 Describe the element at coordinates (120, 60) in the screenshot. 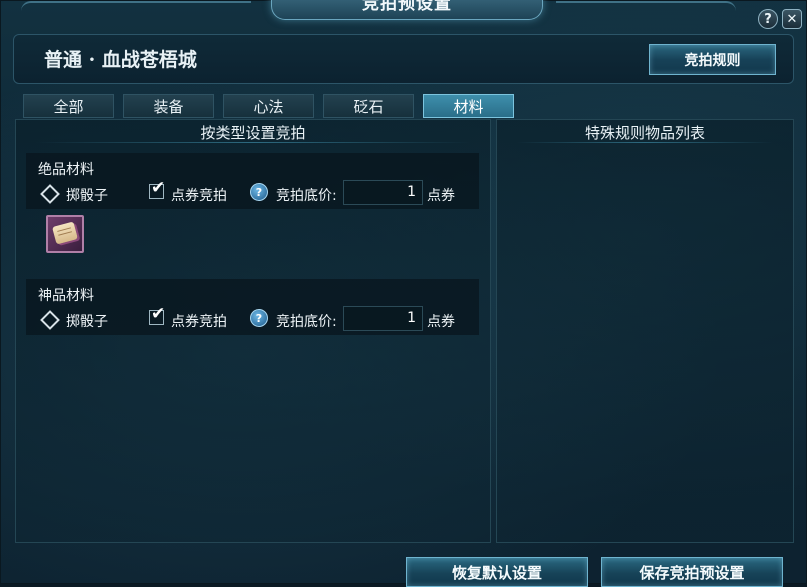

I see `zone-title: 普通 · 血战苍梧城` at that location.